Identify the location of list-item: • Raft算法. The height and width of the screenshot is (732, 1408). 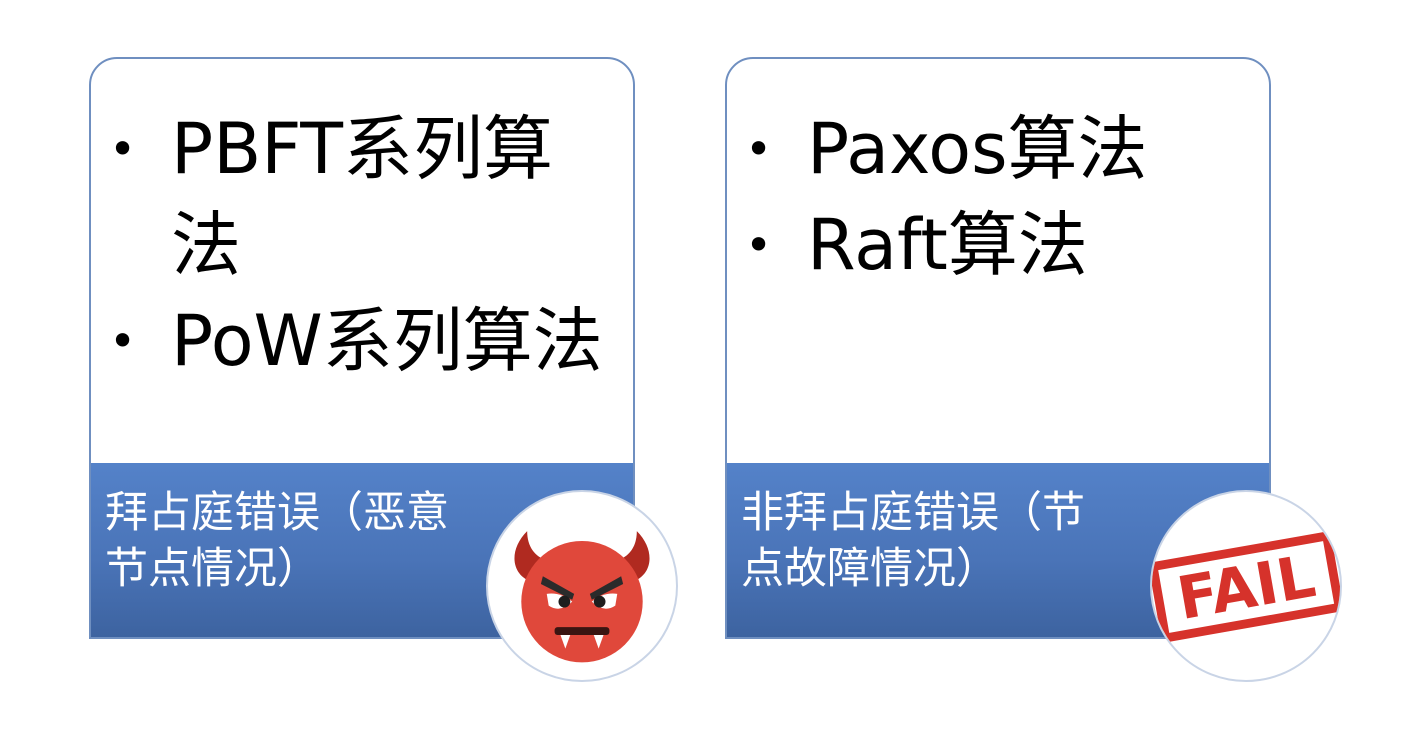
(998, 245).